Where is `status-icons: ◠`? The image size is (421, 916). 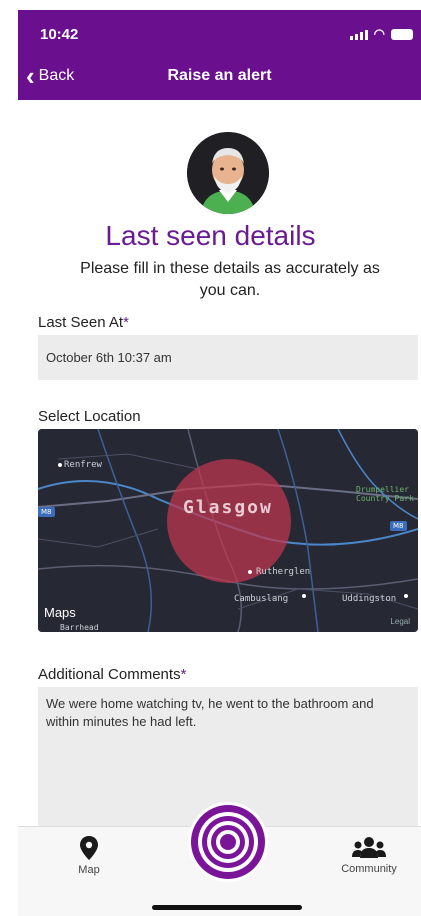 status-icons: ◠ is located at coordinates (381, 33).